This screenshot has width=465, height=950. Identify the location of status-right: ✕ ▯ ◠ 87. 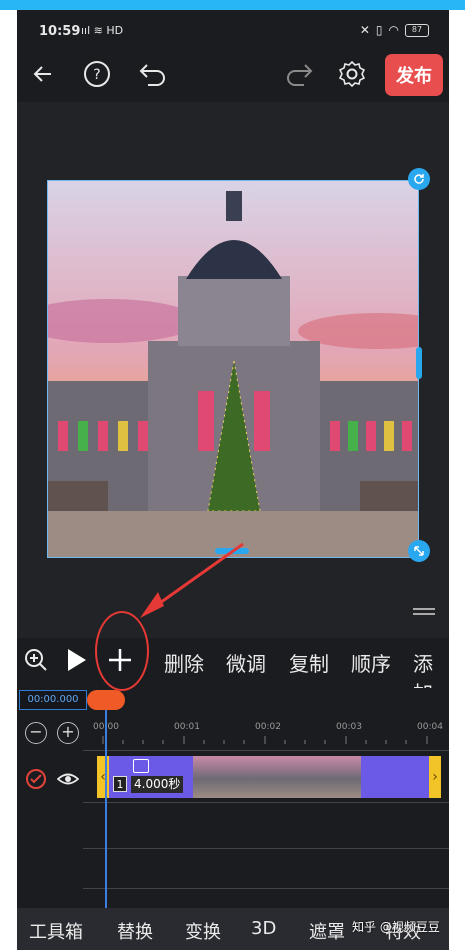
(394, 30).